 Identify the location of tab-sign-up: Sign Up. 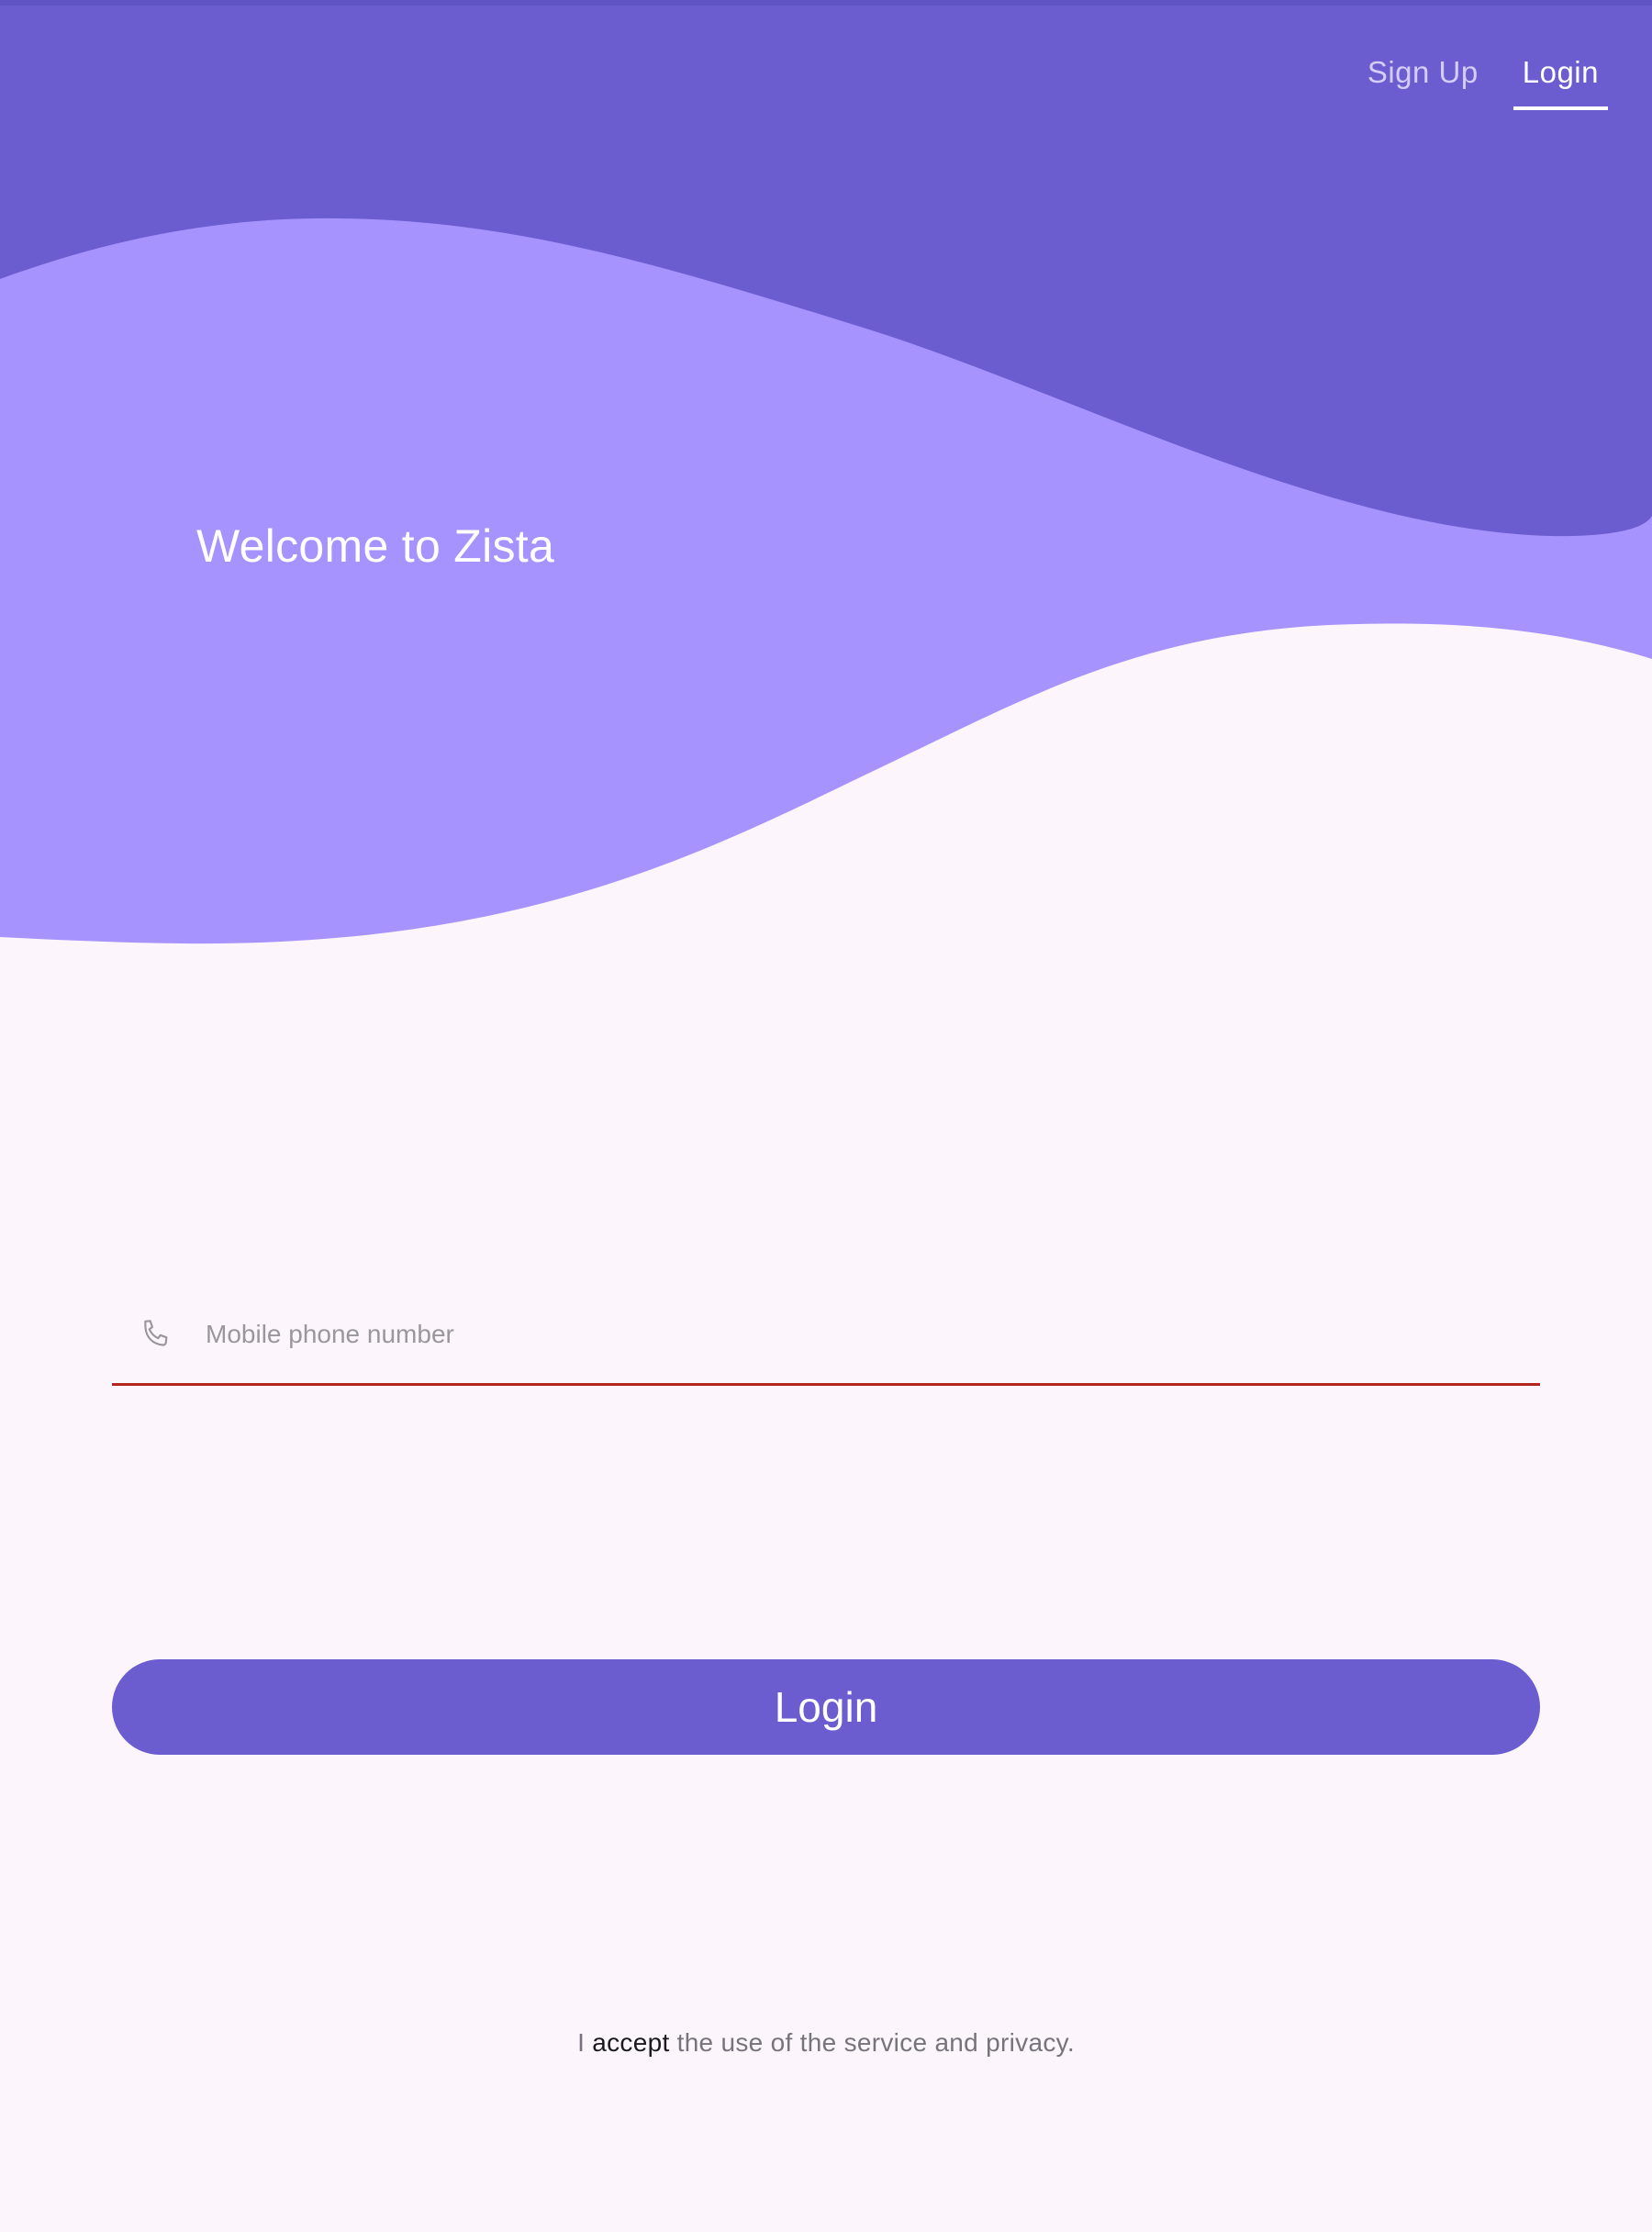
(1423, 78).